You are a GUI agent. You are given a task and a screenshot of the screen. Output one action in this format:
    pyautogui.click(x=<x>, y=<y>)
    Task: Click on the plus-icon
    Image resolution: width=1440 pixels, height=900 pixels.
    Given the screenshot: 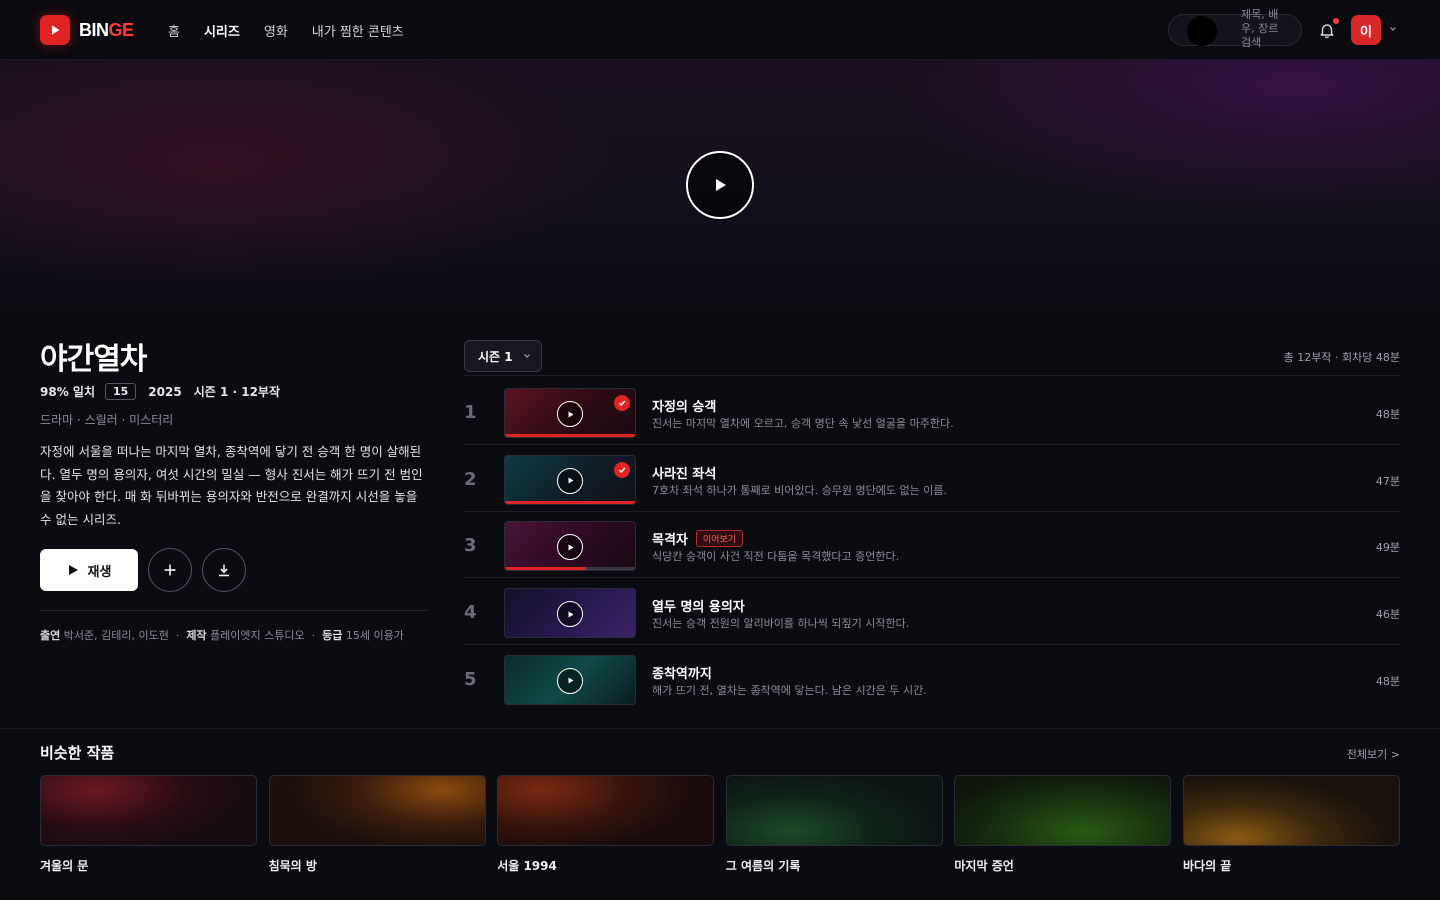 What is the action you would take?
    pyautogui.click(x=170, y=570)
    